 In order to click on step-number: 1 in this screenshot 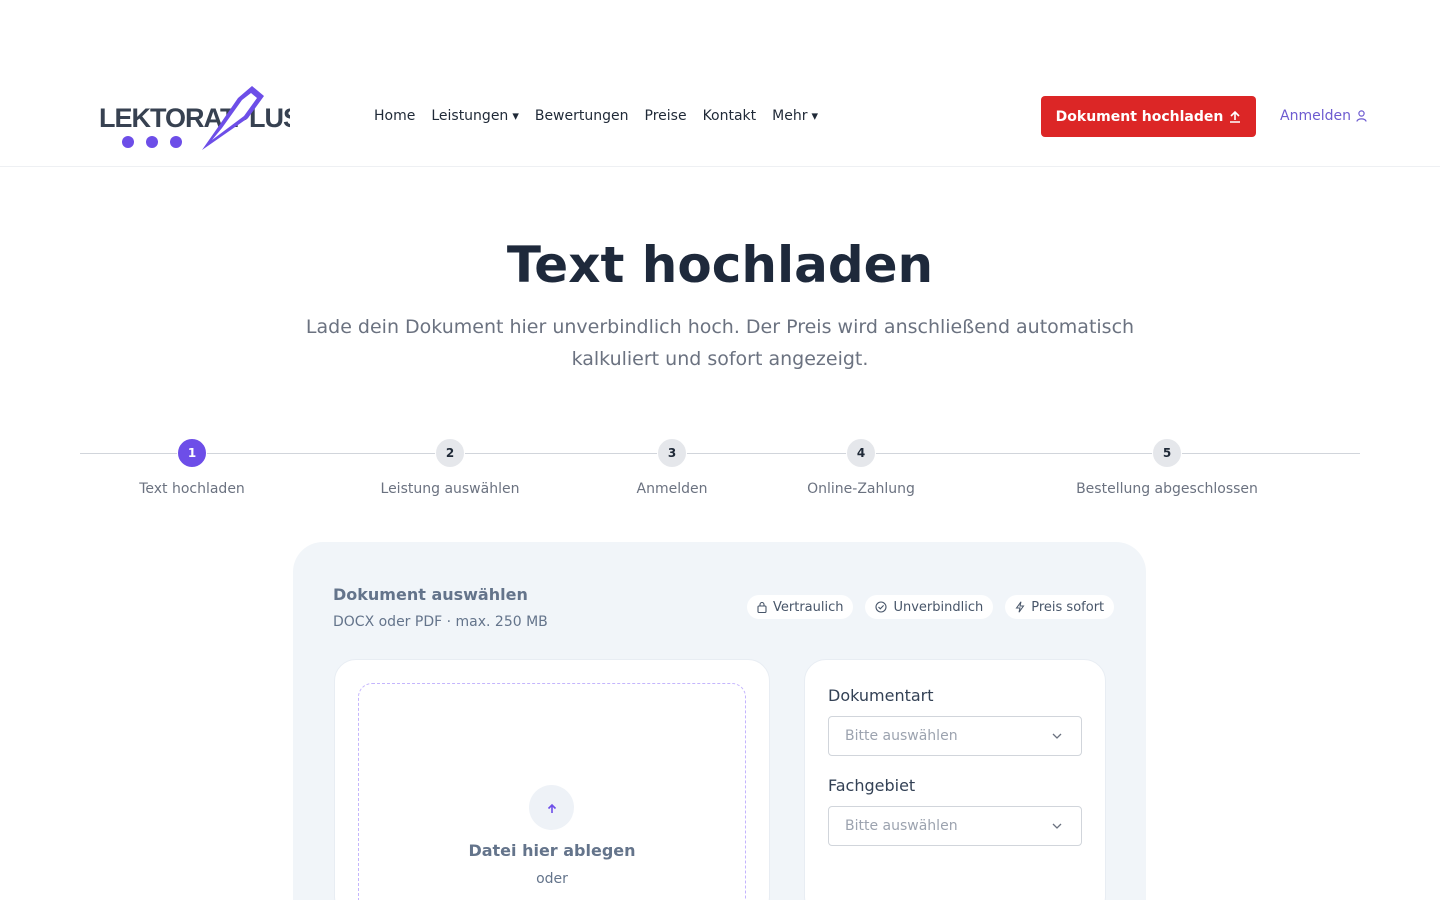, I will do `click(192, 453)`.